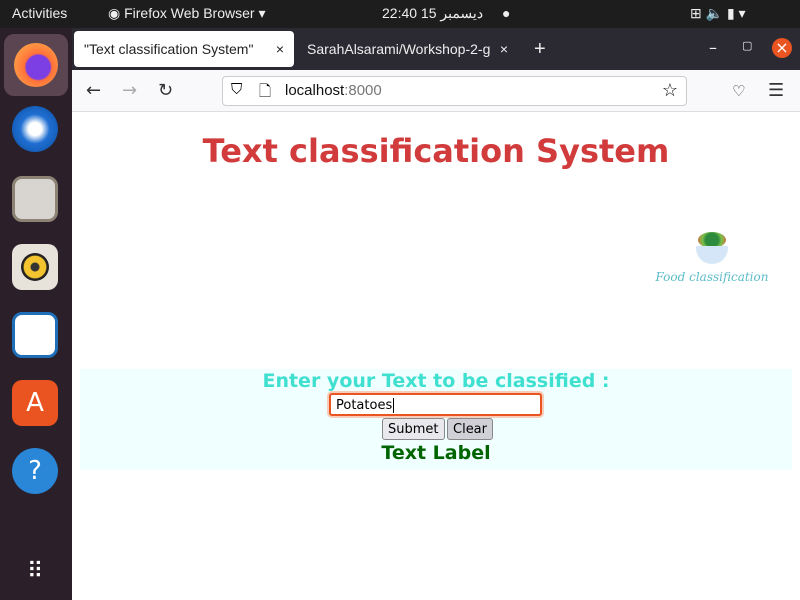 The width and height of the screenshot is (800, 600). I want to click on shield-icon: ⛉, so click(236, 89).